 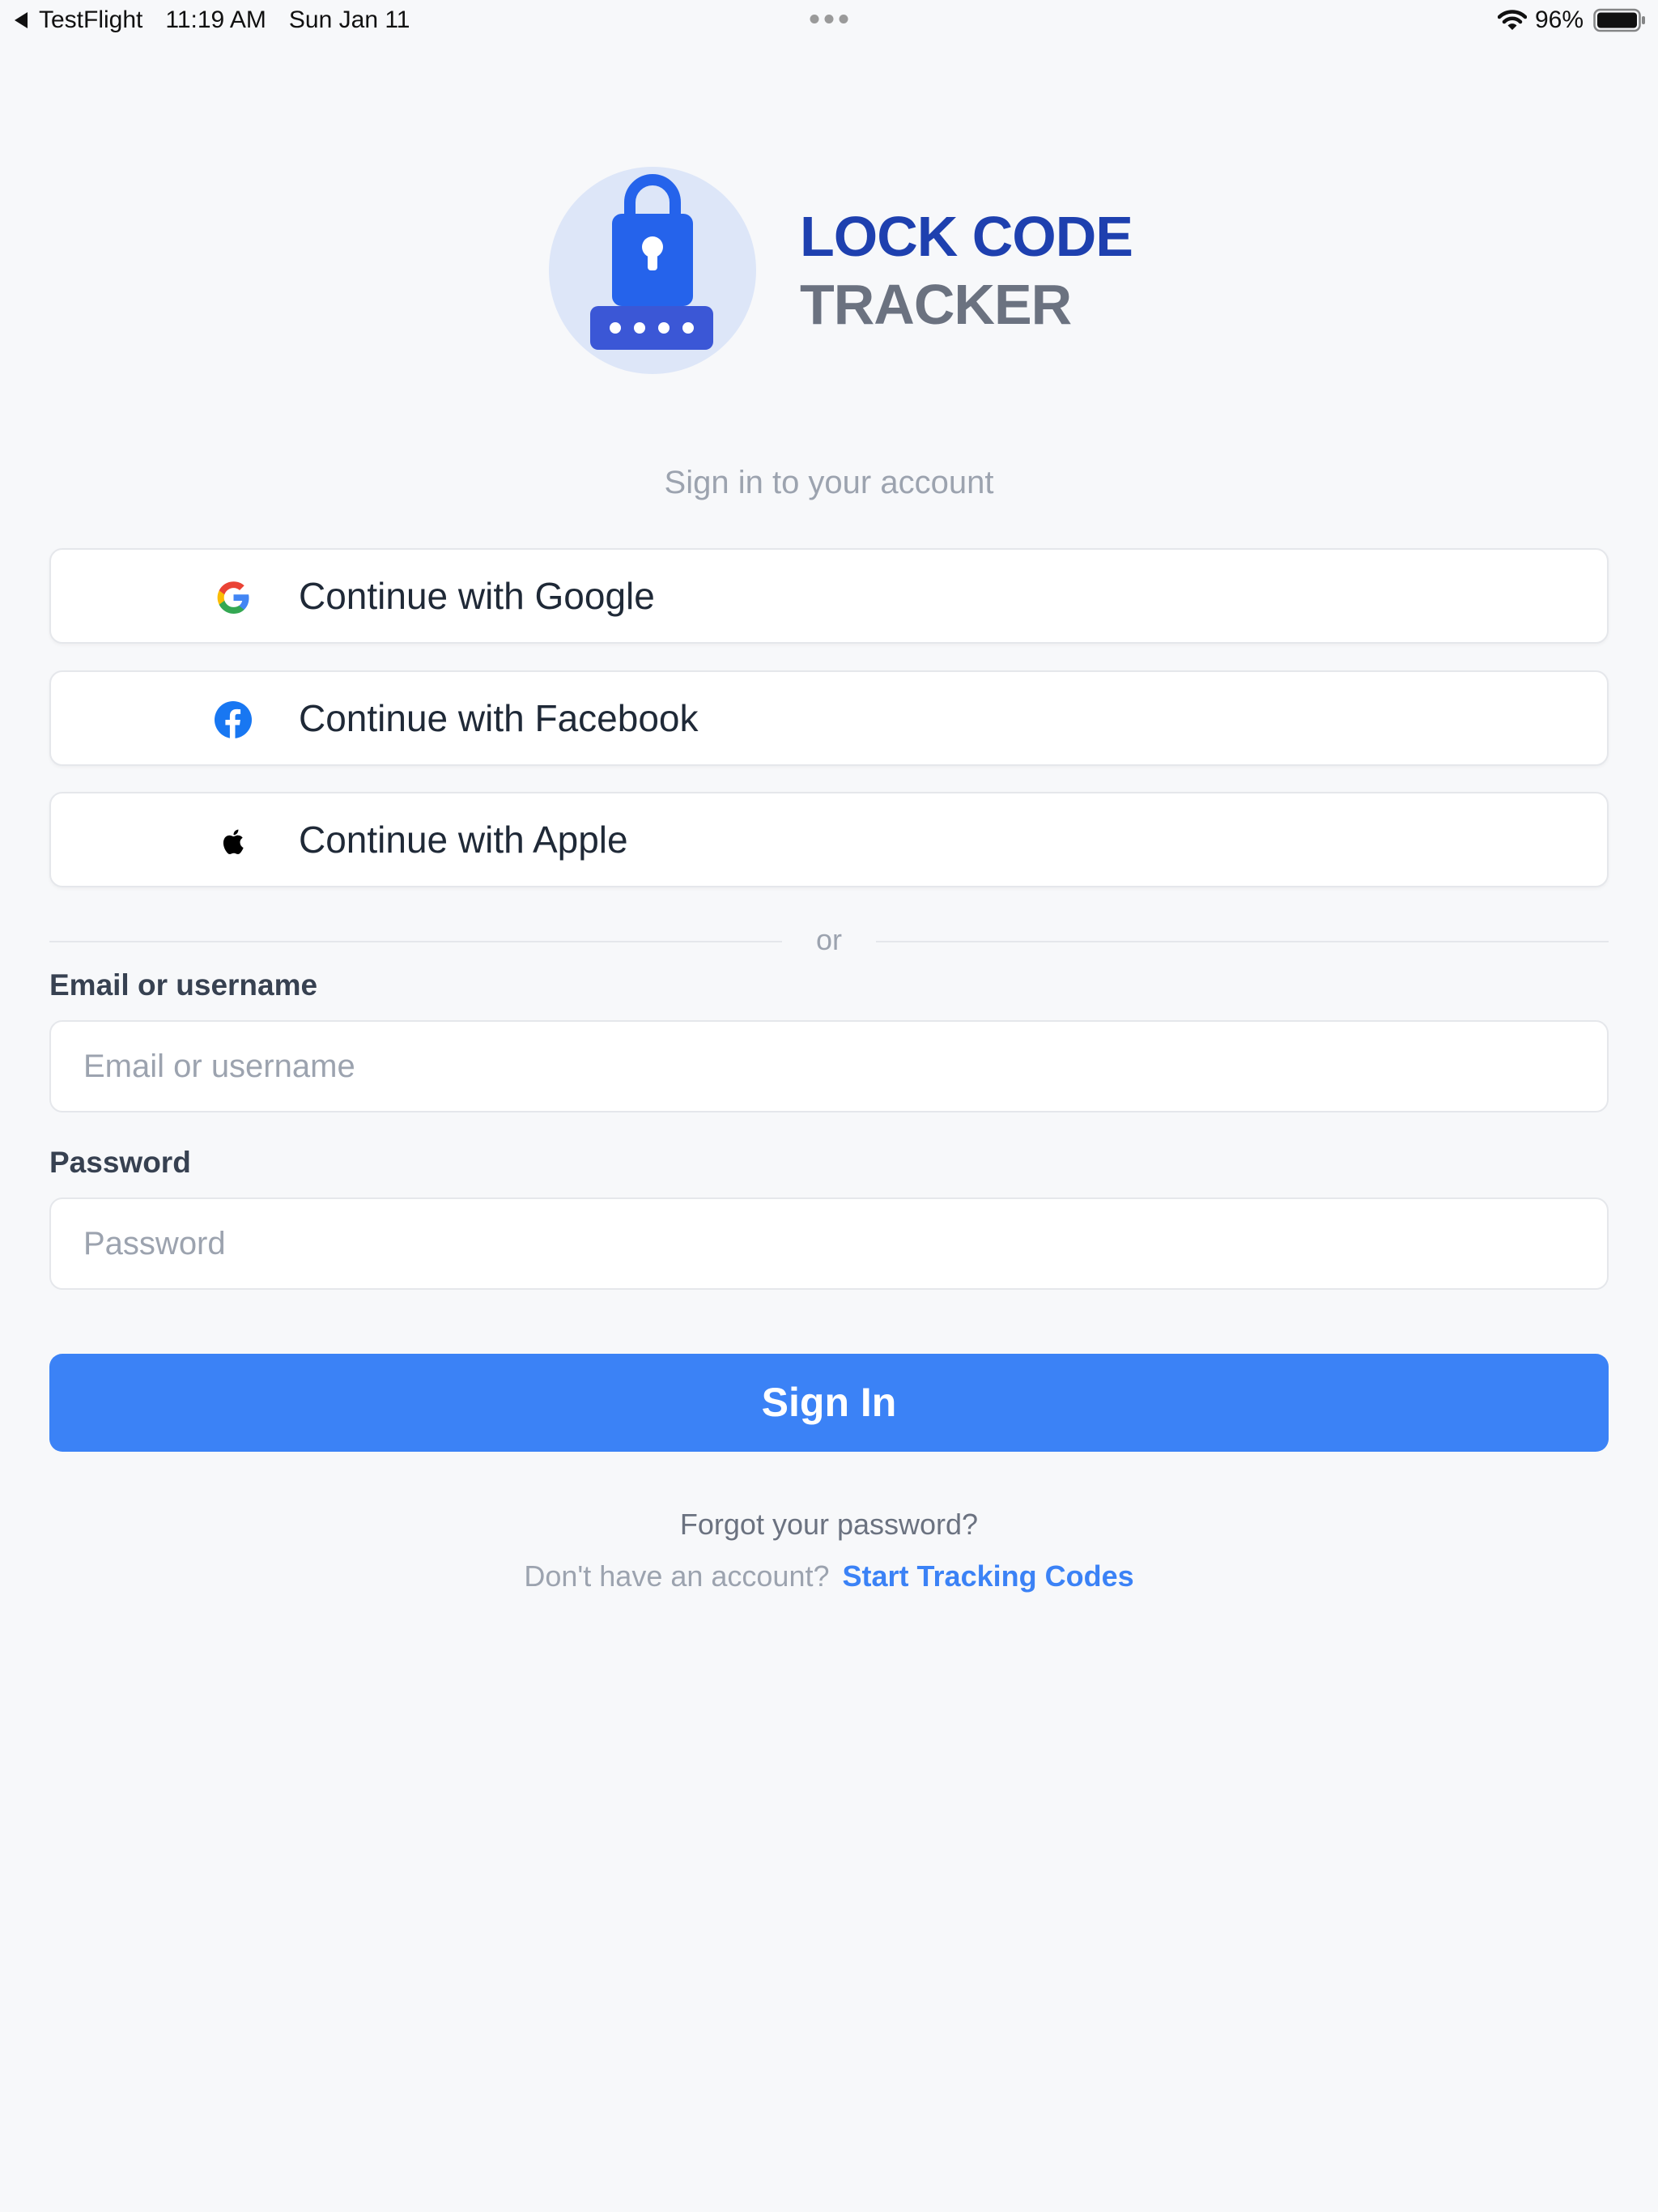 I want to click on sign-in-subtitle: Sign in to your account, so click(x=829, y=483).